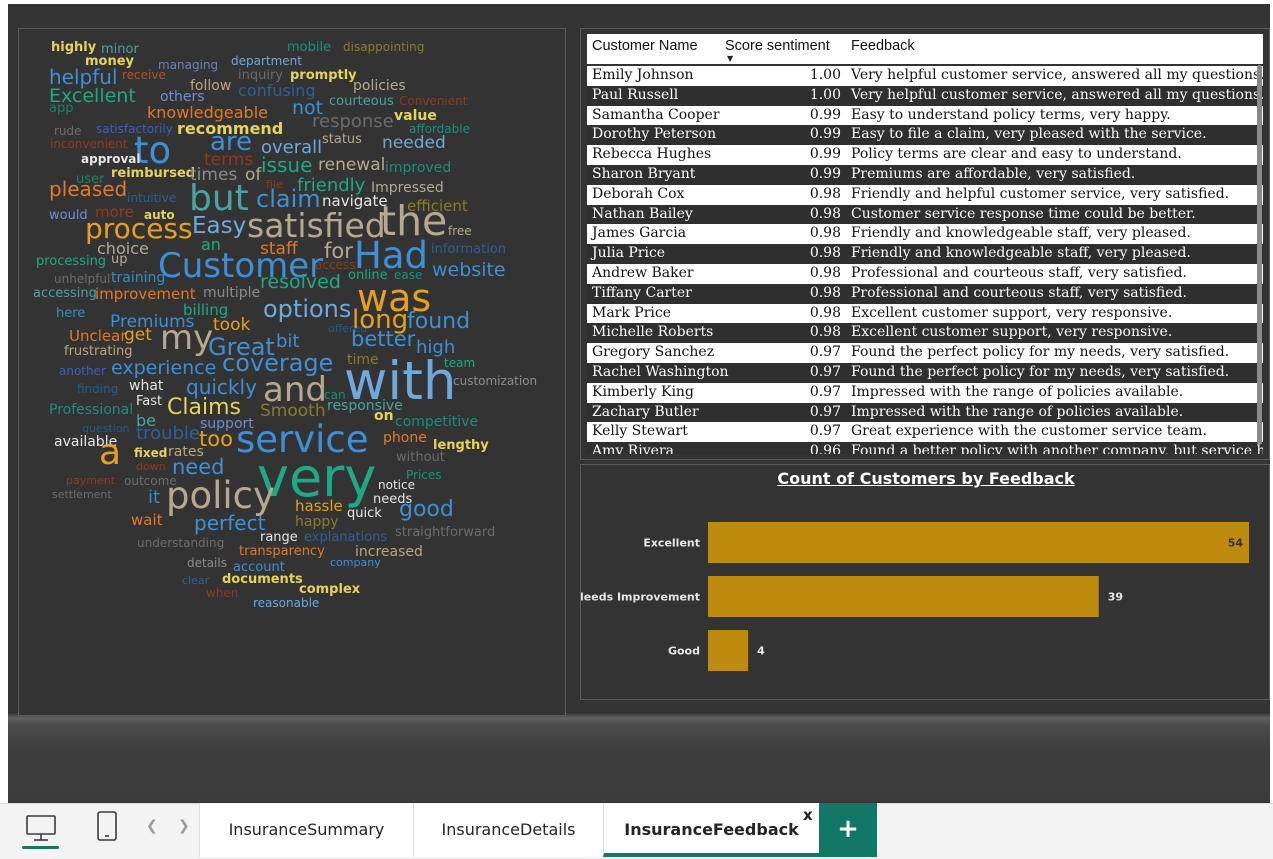  I want to click on chevron-left-icon: ❮, so click(152, 826).